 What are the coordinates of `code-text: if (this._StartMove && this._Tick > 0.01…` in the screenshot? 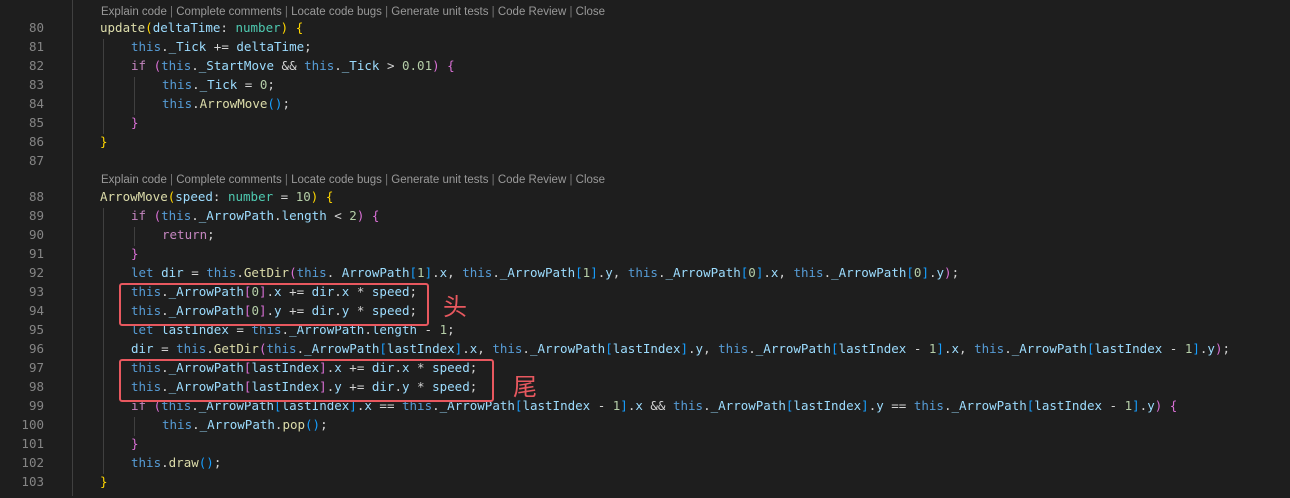 It's located at (293, 65).